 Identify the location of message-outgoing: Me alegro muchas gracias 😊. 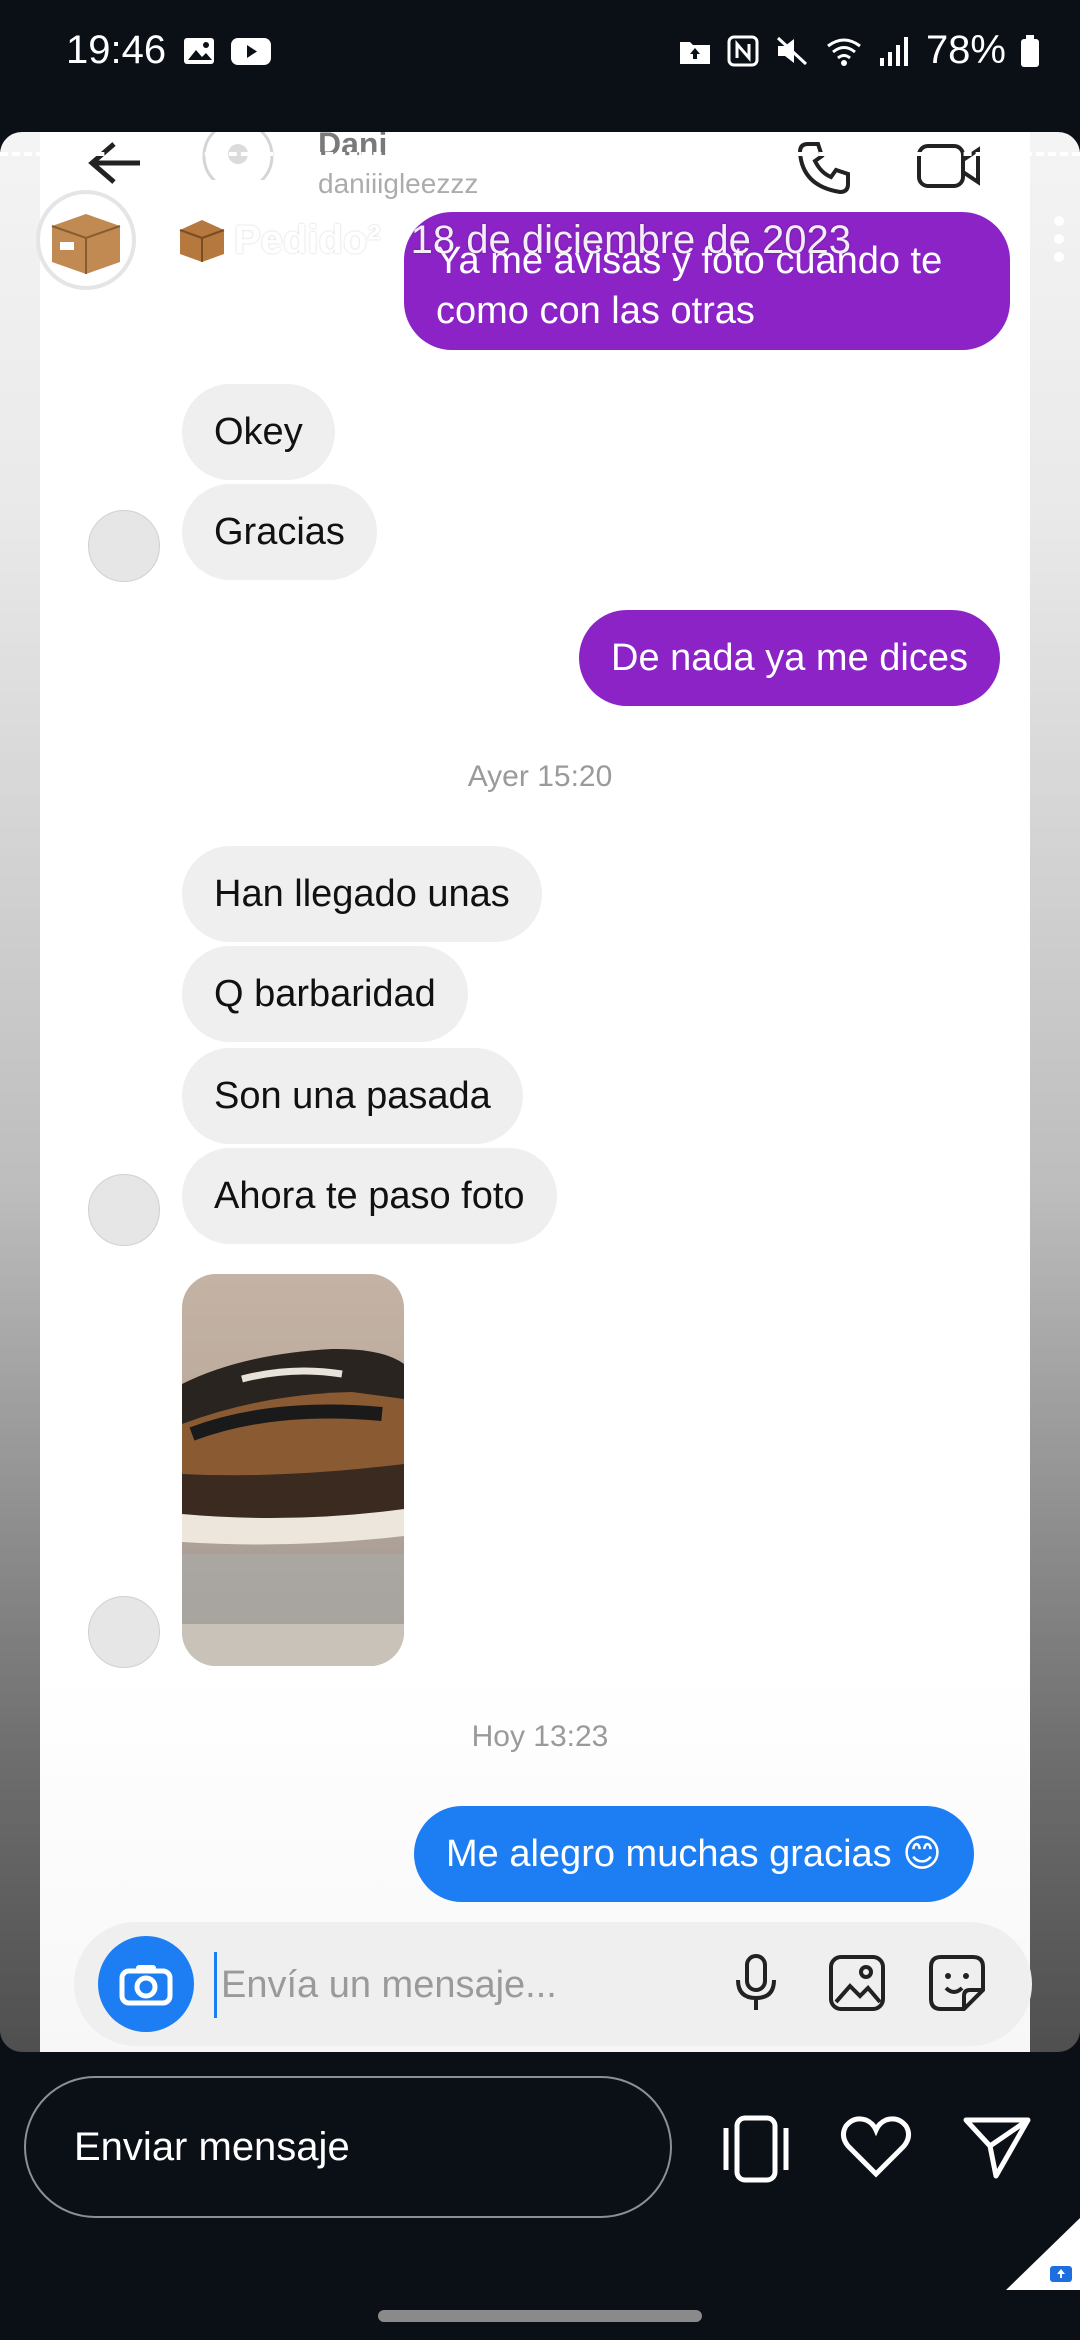
(694, 1854).